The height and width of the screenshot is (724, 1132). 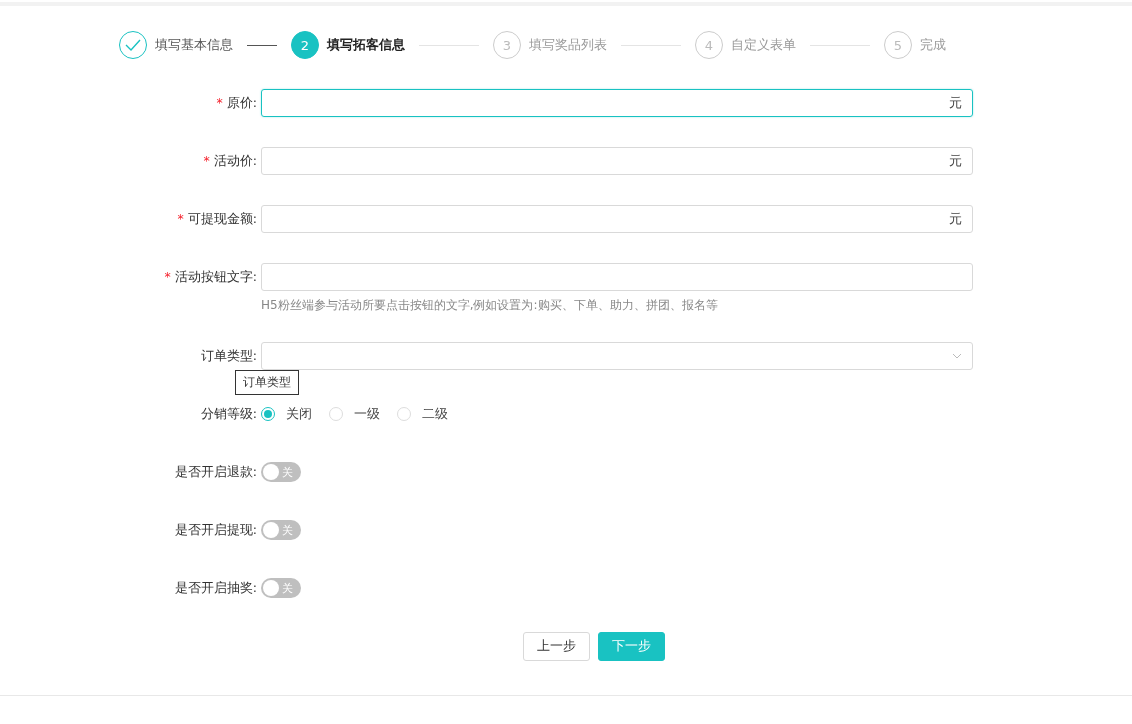 What do you see at coordinates (215, 471) in the screenshot?
I see `field-label: 是否开启退款:` at bounding box center [215, 471].